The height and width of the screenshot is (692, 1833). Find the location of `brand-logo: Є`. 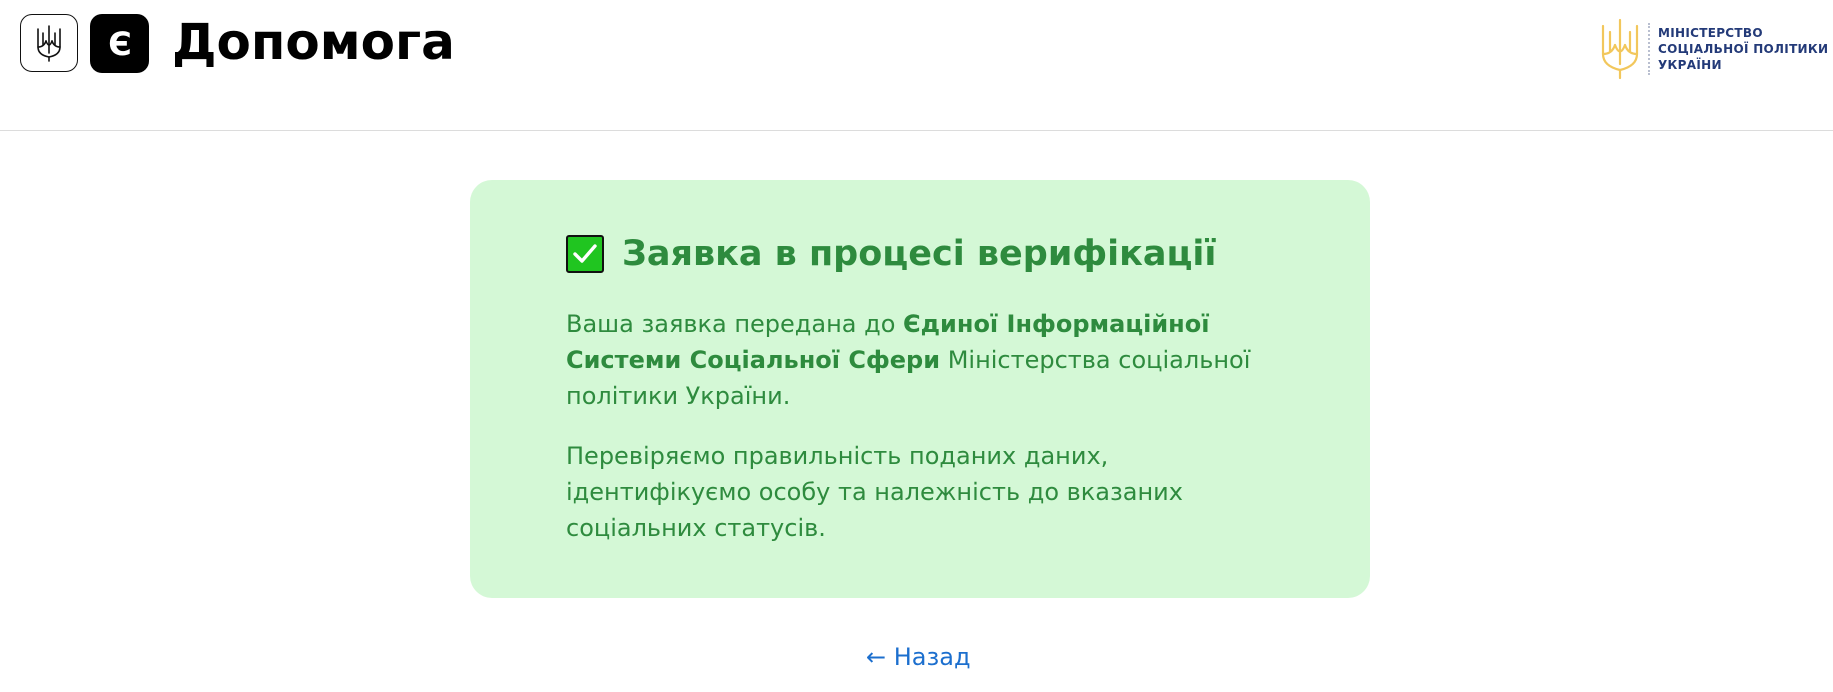

brand-logo: Є is located at coordinates (119, 43).